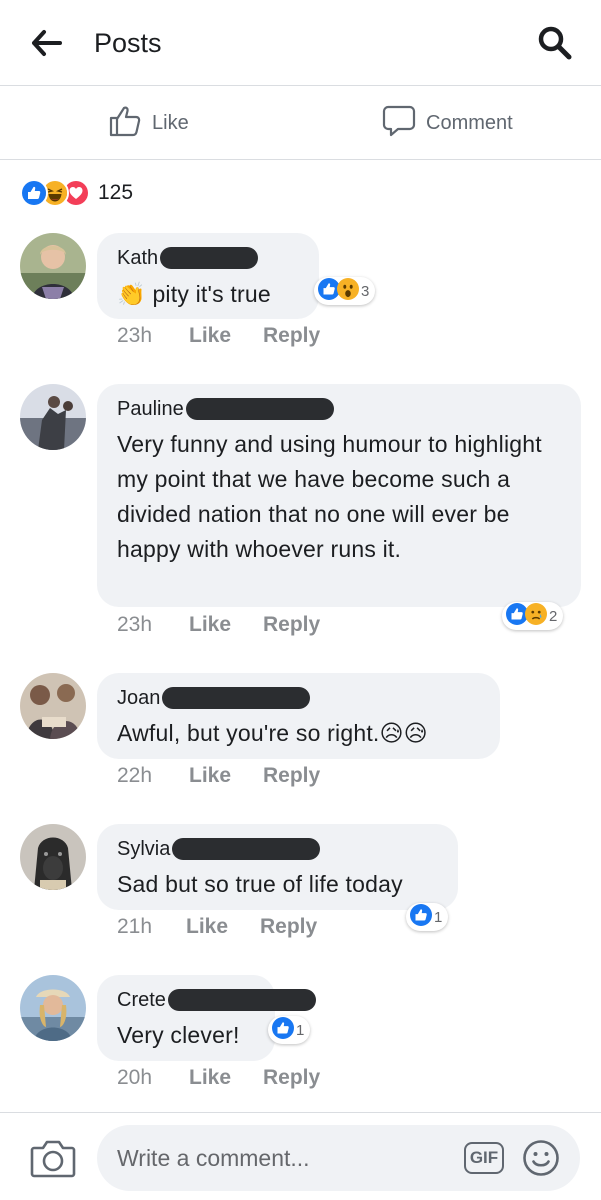  What do you see at coordinates (76, 193) in the screenshot?
I see `reaction-summary: 125` at bounding box center [76, 193].